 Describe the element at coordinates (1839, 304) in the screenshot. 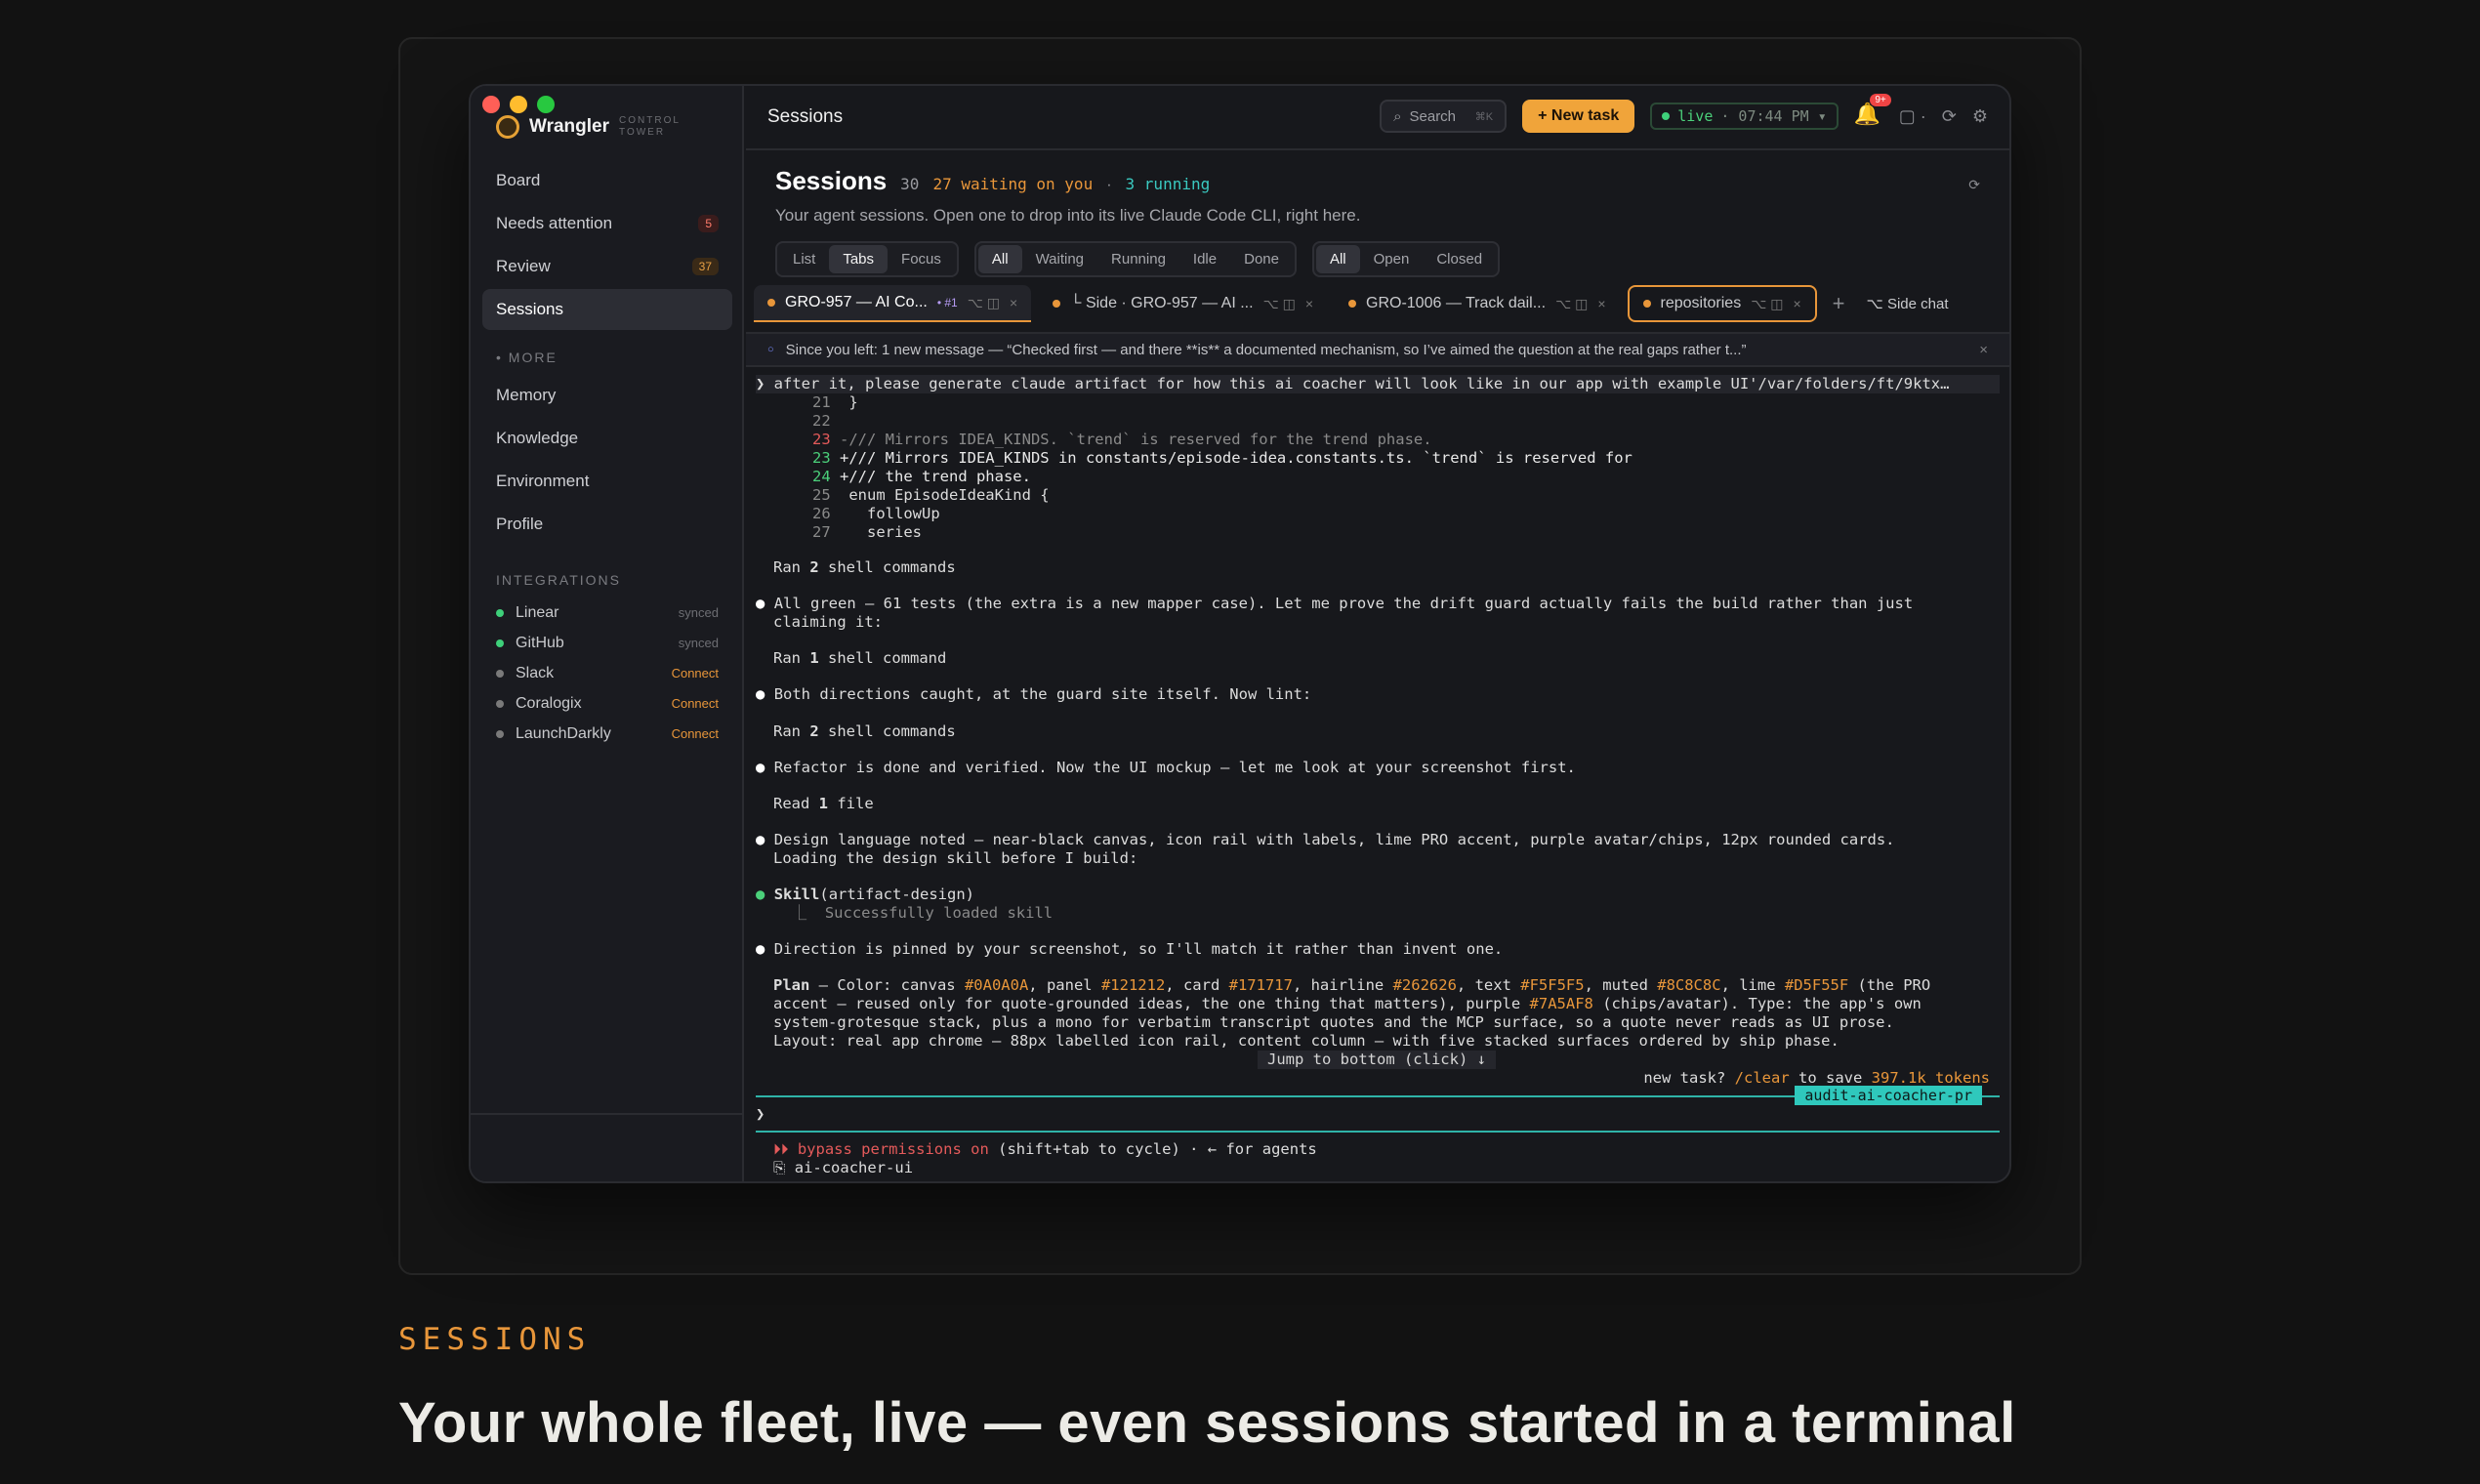

I see `add-tab-icon: +` at that location.